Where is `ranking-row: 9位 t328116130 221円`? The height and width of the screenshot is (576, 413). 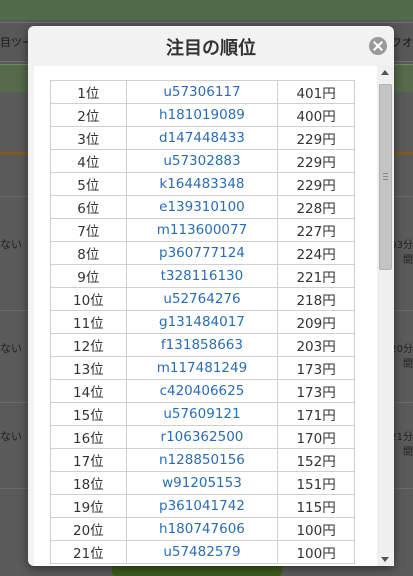
ranking-row: 9位 t328116130 221円 is located at coordinates (202, 276).